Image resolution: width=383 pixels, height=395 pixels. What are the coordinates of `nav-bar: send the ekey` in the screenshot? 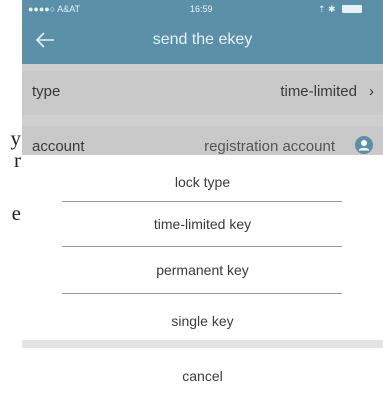 It's located at (202, 41).